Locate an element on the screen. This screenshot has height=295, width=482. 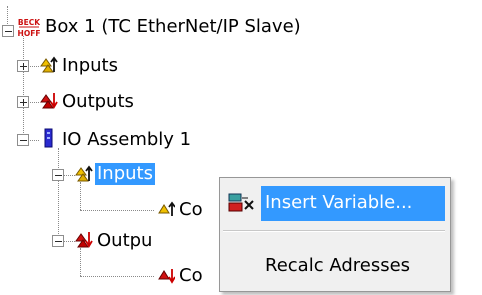
tree-item-inputs: Inputs is located at coordinates (90, 66).